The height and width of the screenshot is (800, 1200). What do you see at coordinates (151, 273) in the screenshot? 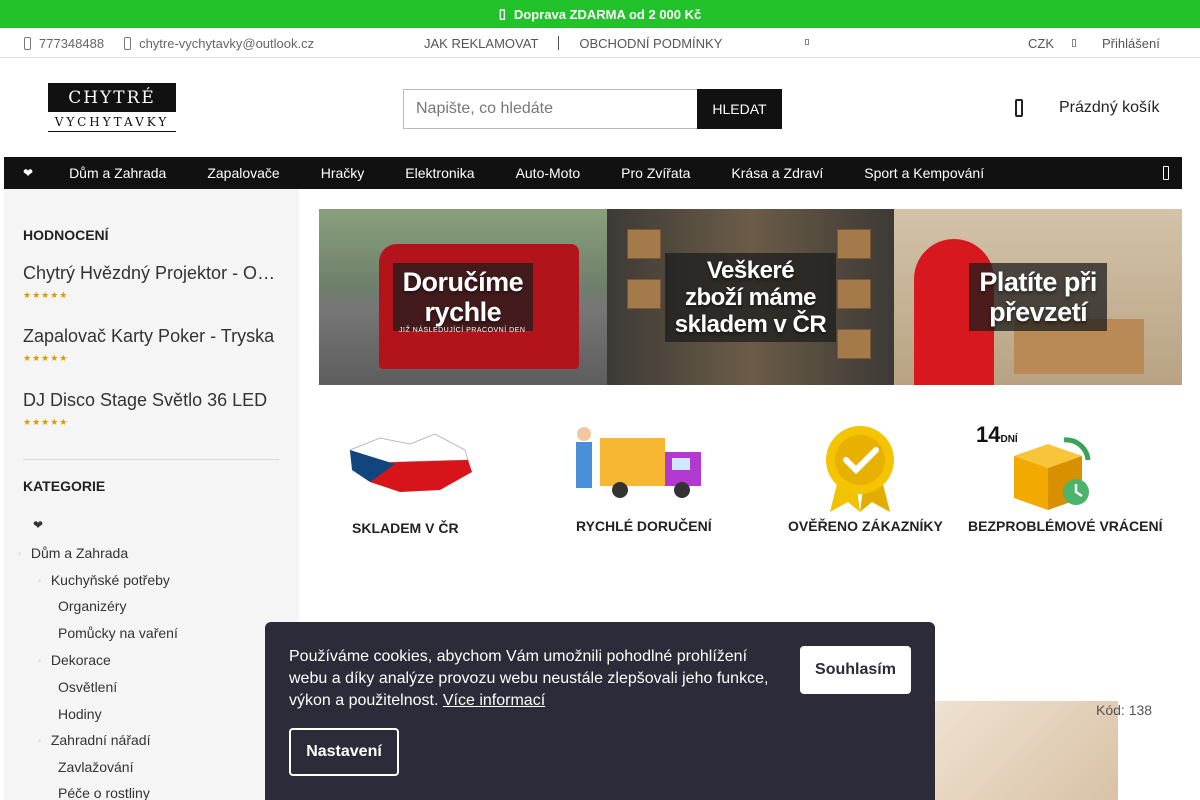
I see `review-product-name: Chytrý Hvězdný Projektor - Oceán` at bounding box center [151, 273].